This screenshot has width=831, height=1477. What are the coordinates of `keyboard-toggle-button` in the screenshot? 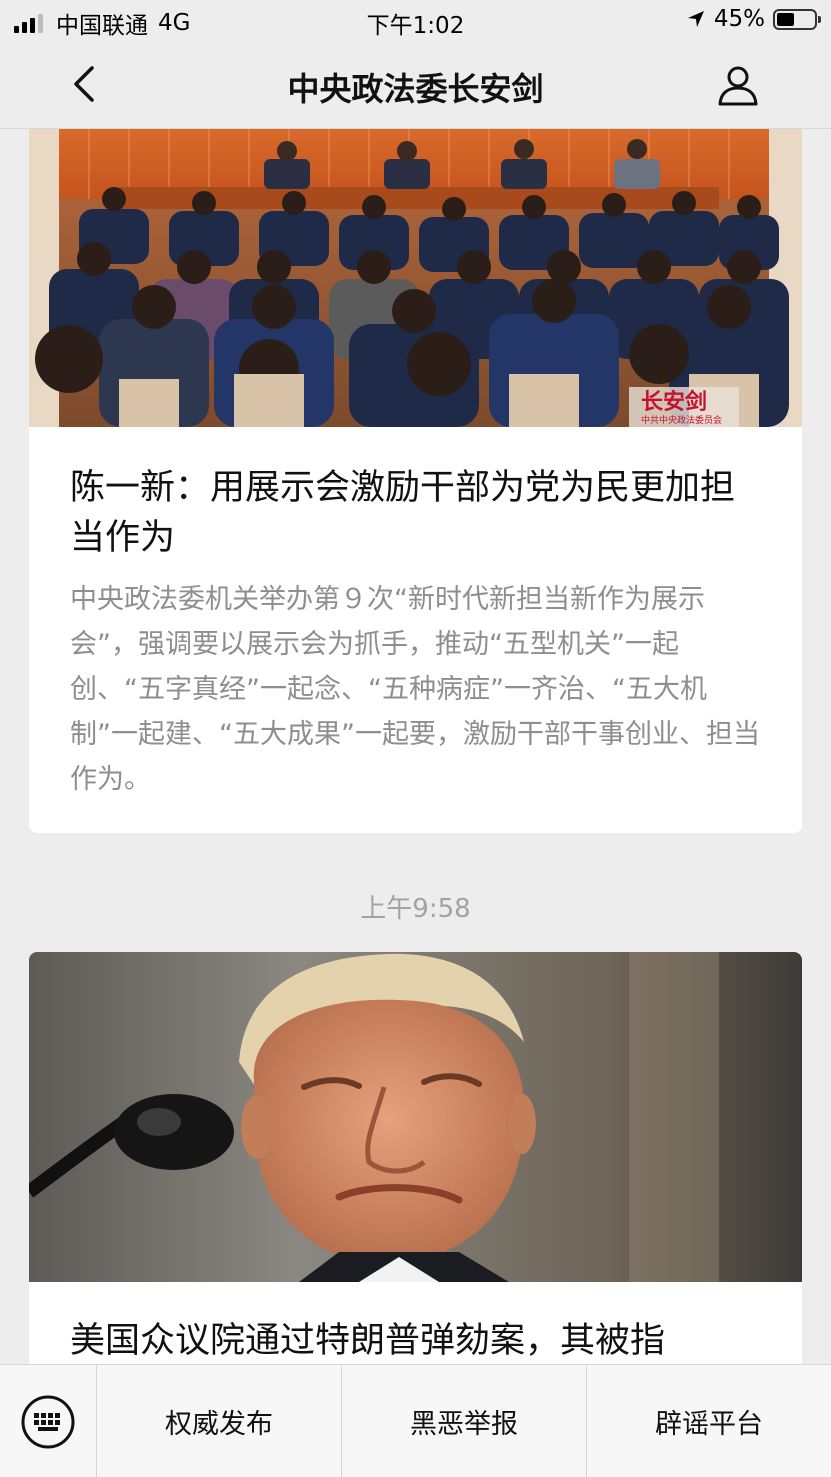 It's located at (48, 1421).